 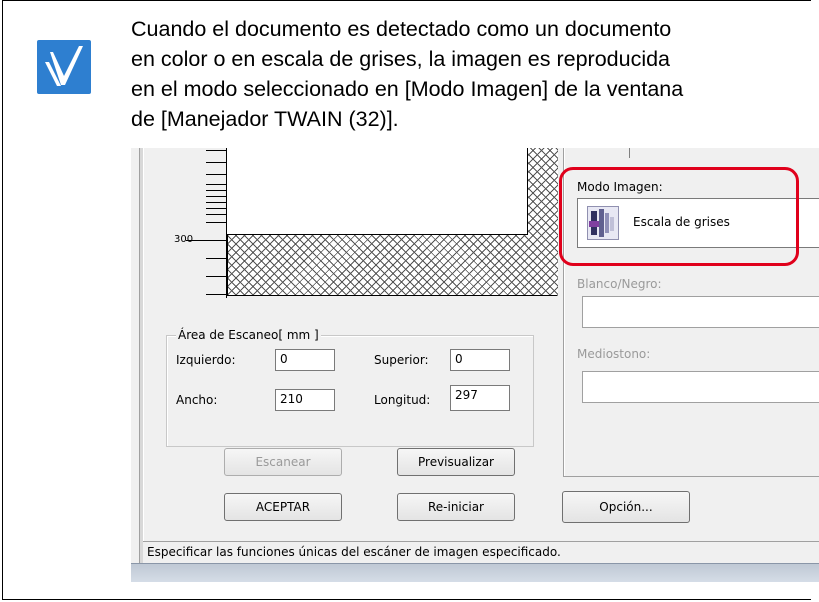 I want to click on preview-area: 300, so click(x=346, y=223).